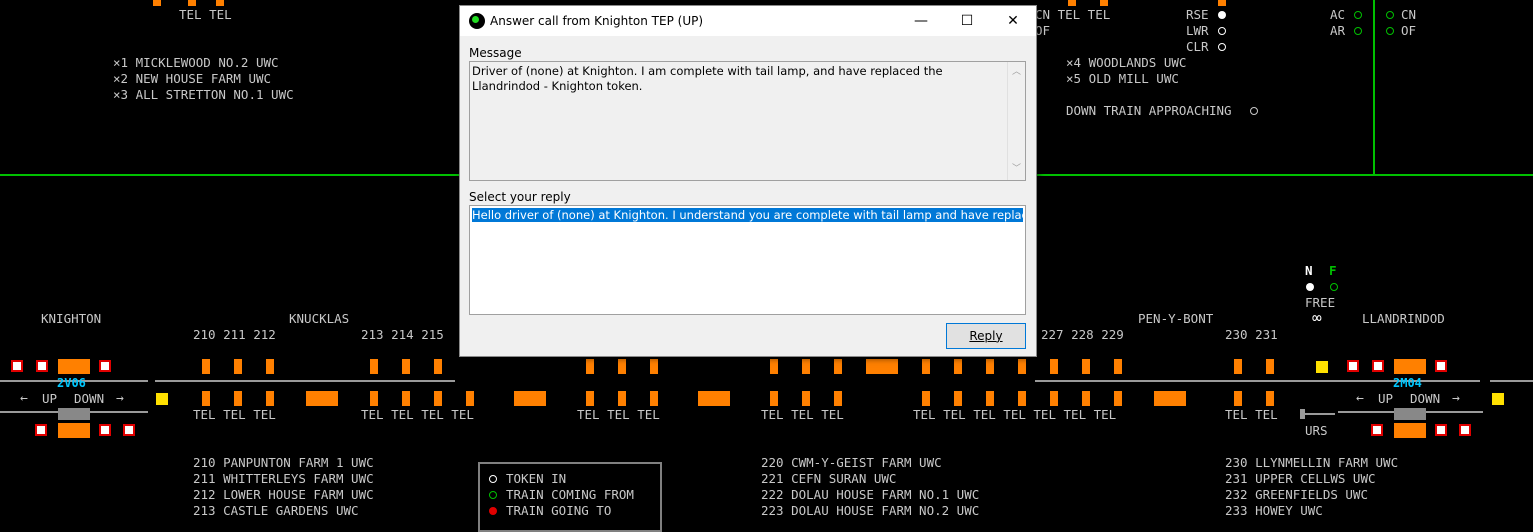 The image size is (1533, 532). What do you see at coordinates (1390, 31) in the screenshot?
I see `of-indicator` at bounding box center [1390, 31].